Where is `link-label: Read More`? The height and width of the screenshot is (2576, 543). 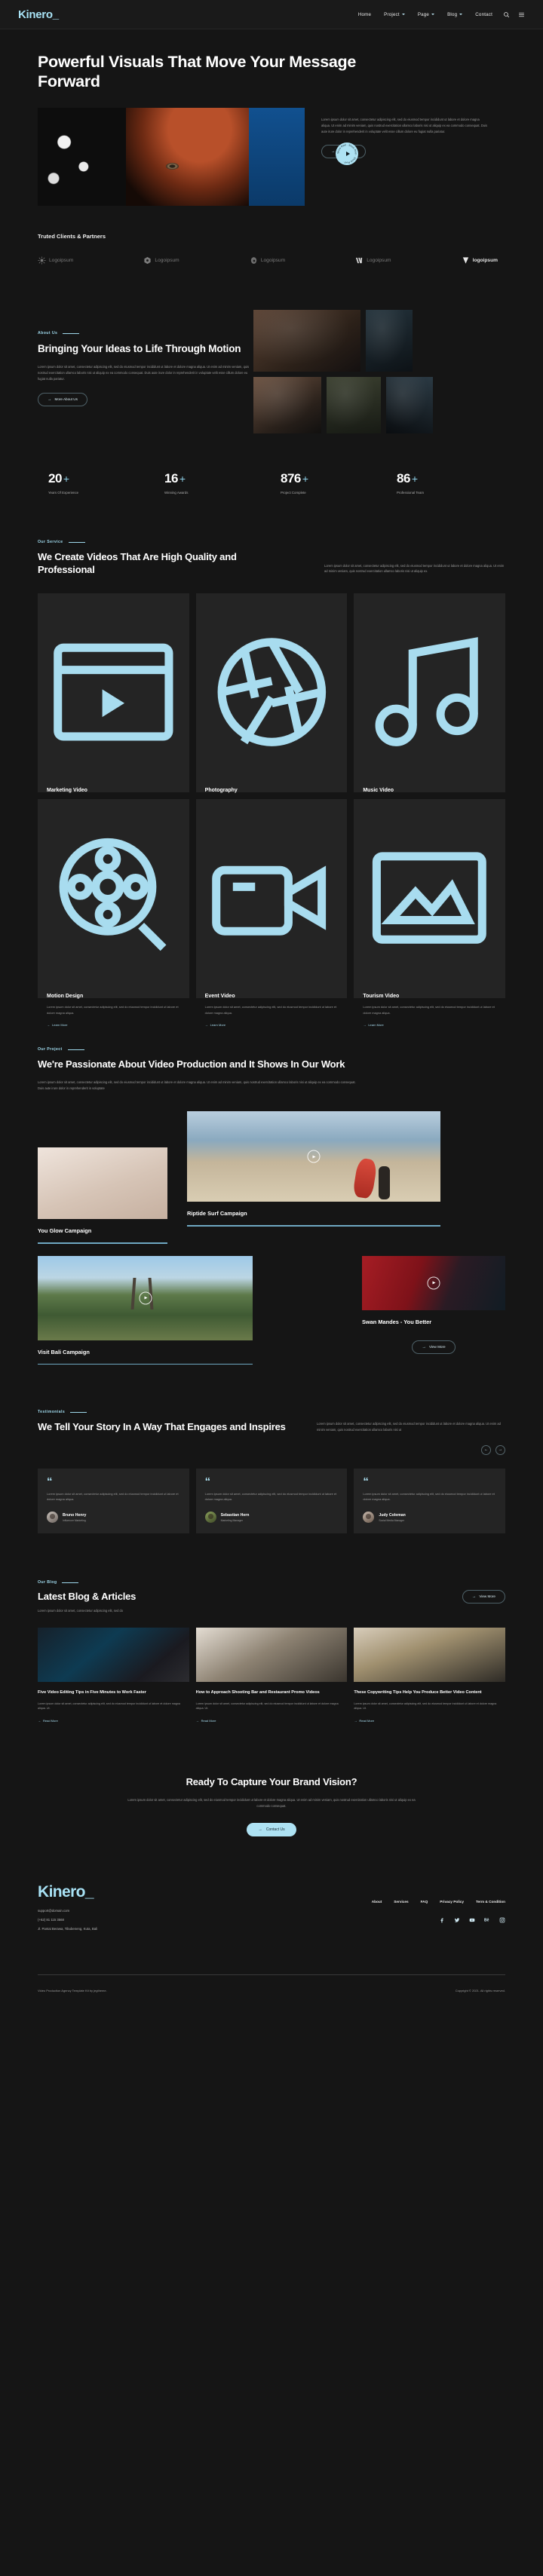 link-label: Read More is located at coordinates (50, 1720).